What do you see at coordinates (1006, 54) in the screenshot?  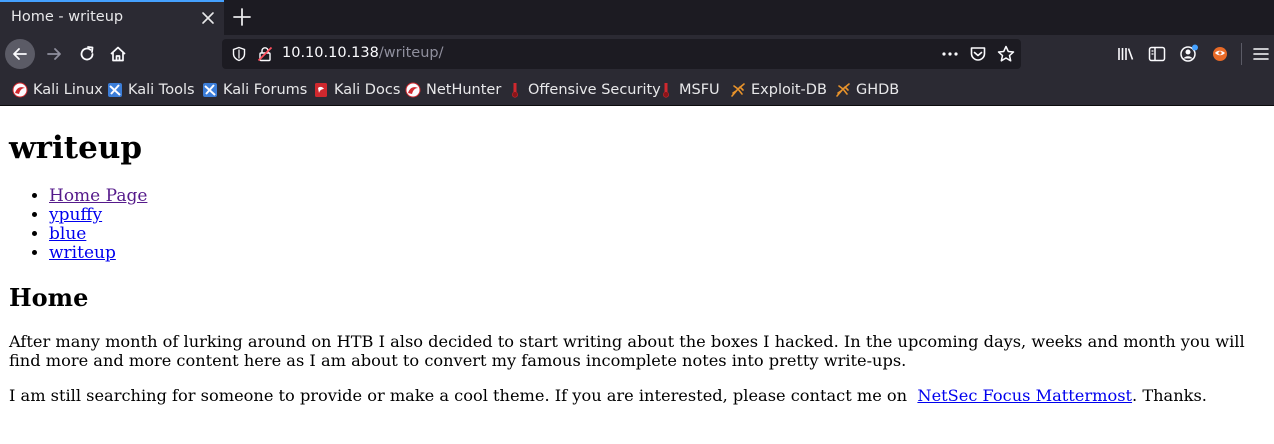 I see `bookmark-star-icon` at bounding box center [1006, 54].